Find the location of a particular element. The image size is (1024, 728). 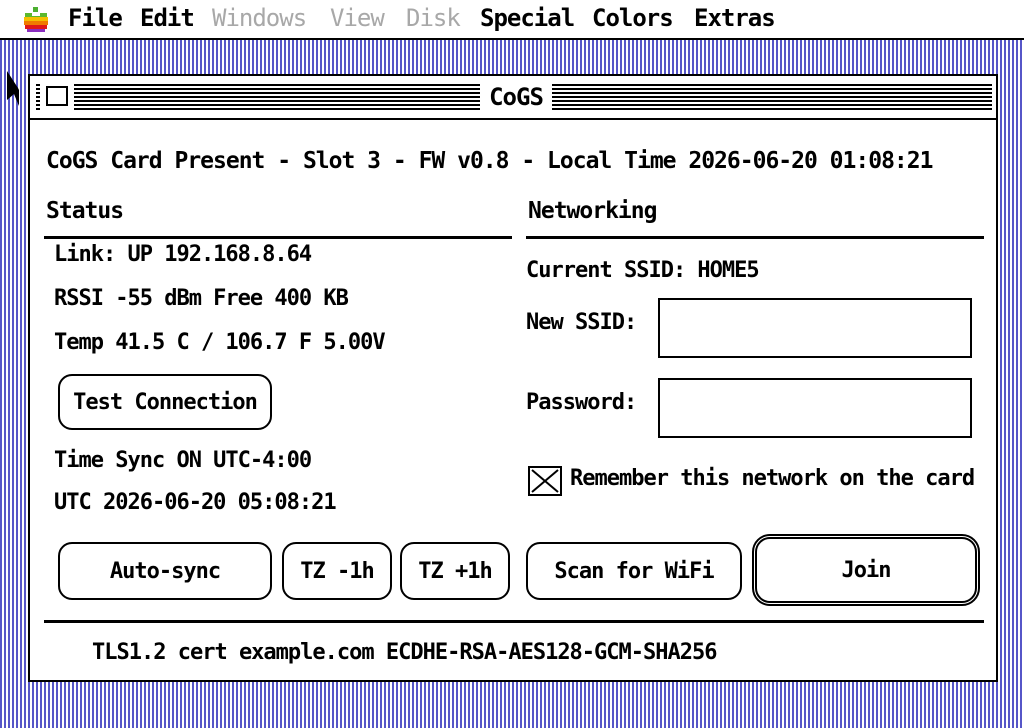

menu-view: View is located at coordinates (357, 18).